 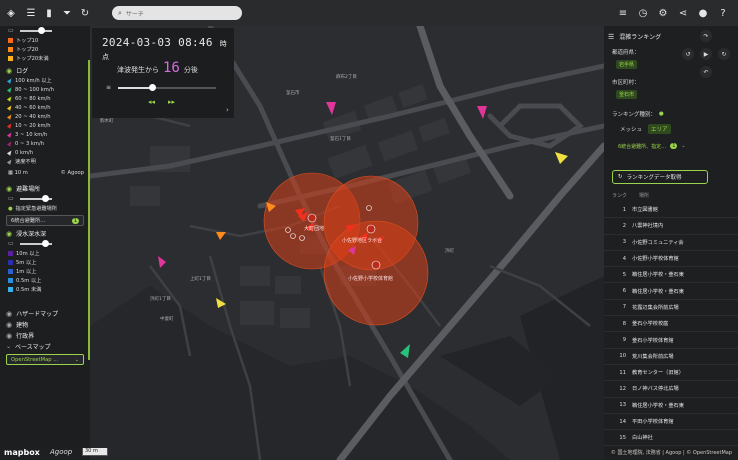 What do you see at coordinates (673, 13) in the screenshot?
I see `toolbar-right: ≡ ◷ ⚙ ⋖ ● ?` at bounding box center [673, 13].